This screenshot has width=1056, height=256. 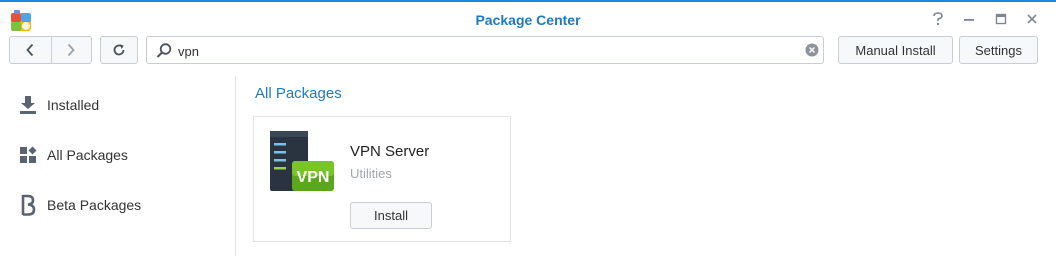 I want to click on package-card: VPN VPN Server Utilities Install, so click(x=382, y=179).